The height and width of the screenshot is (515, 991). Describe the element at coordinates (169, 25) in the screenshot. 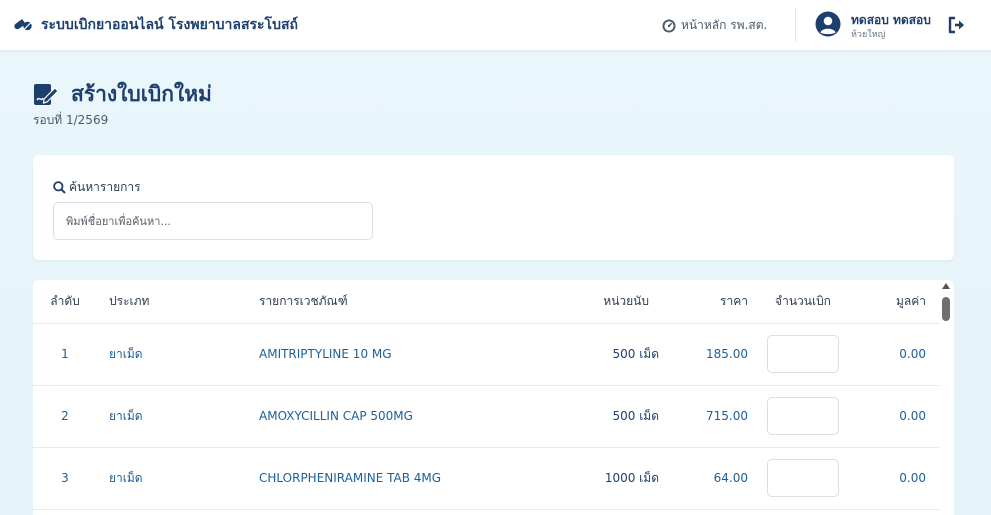

I see `app-title: ระบบเบิกยาออนไลน์ โรงพยาบาลสระโบสถ์` at that location.